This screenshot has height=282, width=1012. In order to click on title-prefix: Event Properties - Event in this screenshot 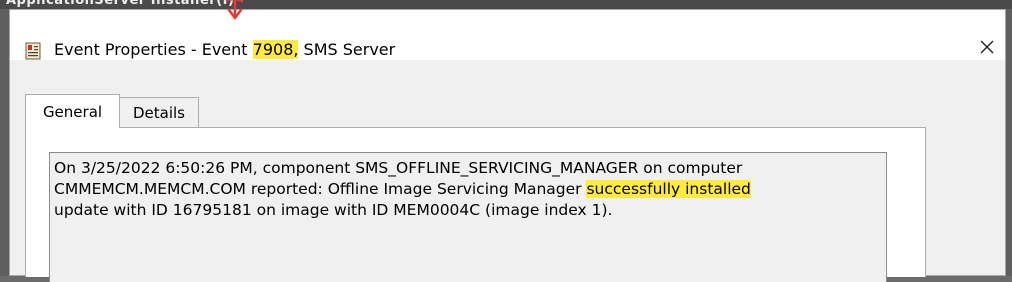, I will do `click(153, 49)`.